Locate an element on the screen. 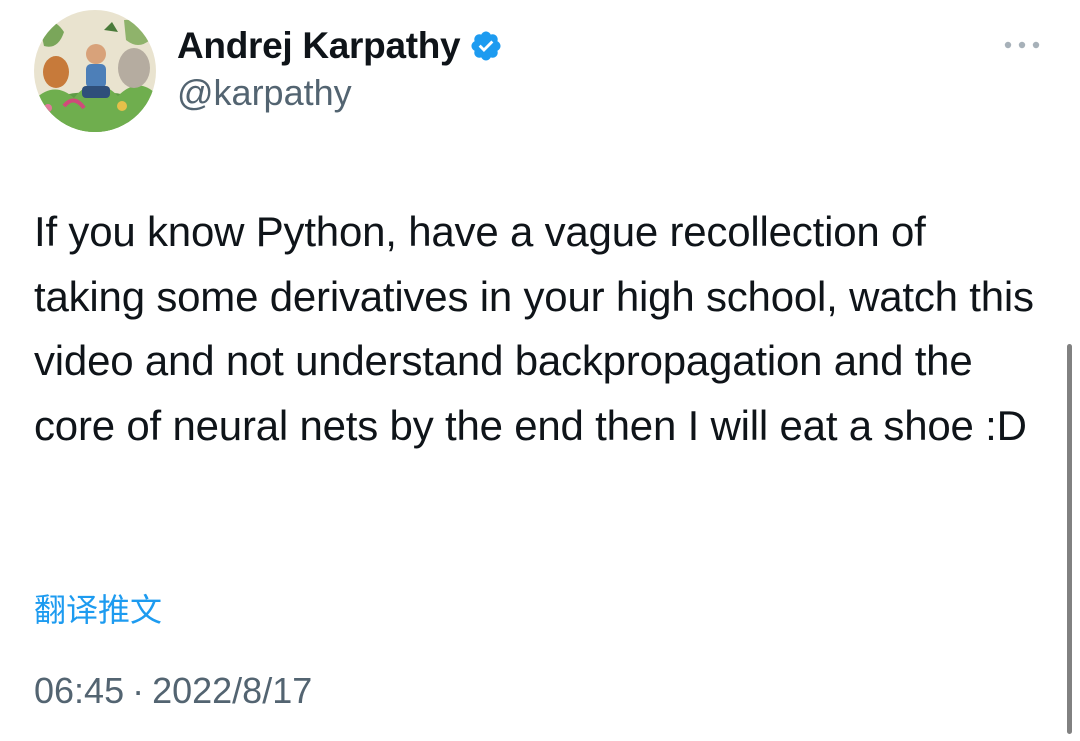  author-name-row: Andrej Karpathy is located at coordinates (340, 46).